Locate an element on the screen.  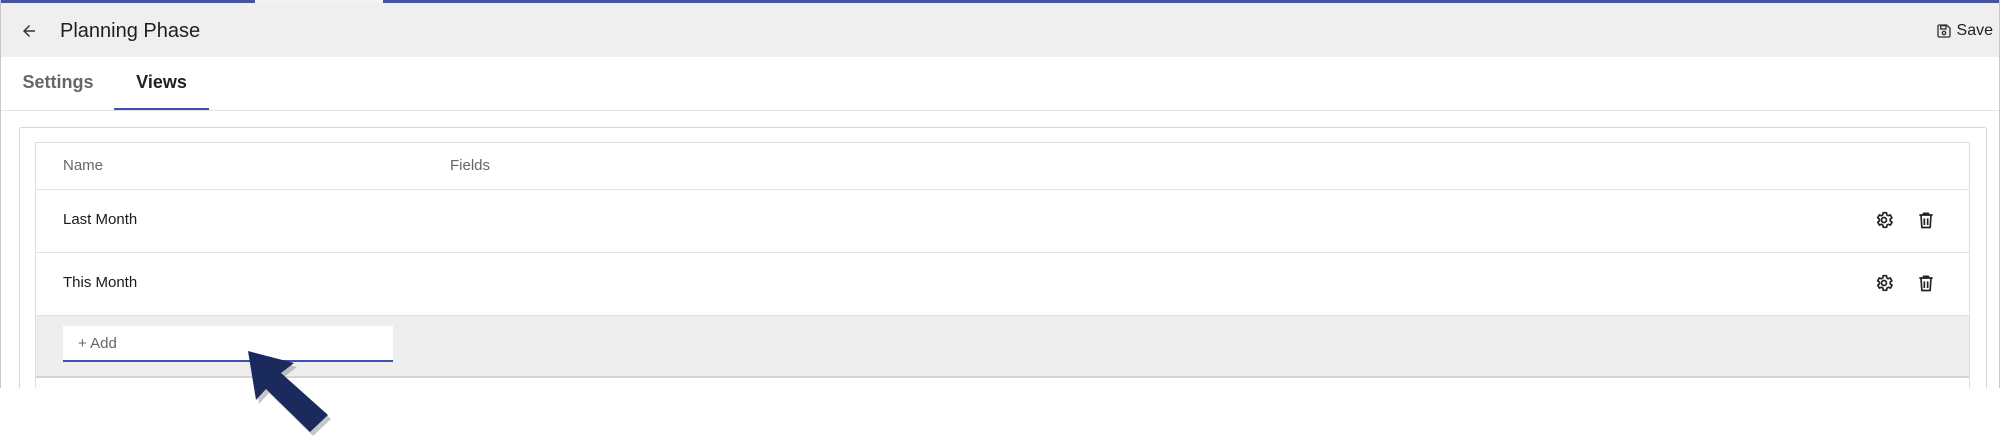
table-row: Last Month is located at coordinates (1002, 221).